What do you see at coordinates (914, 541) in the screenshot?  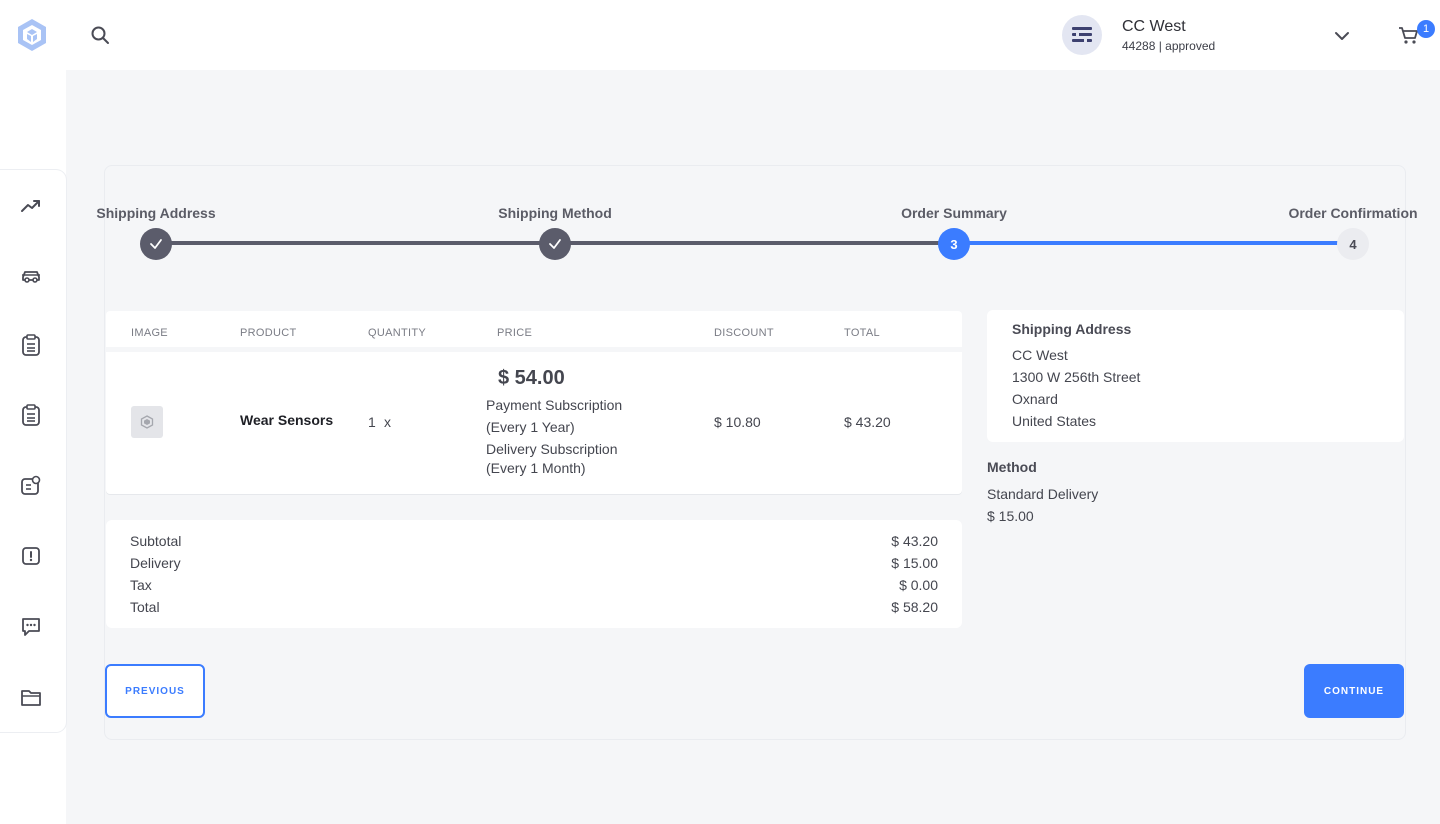 I see `subtotal-value: $ 43.20` at bounding box center [914, 541].